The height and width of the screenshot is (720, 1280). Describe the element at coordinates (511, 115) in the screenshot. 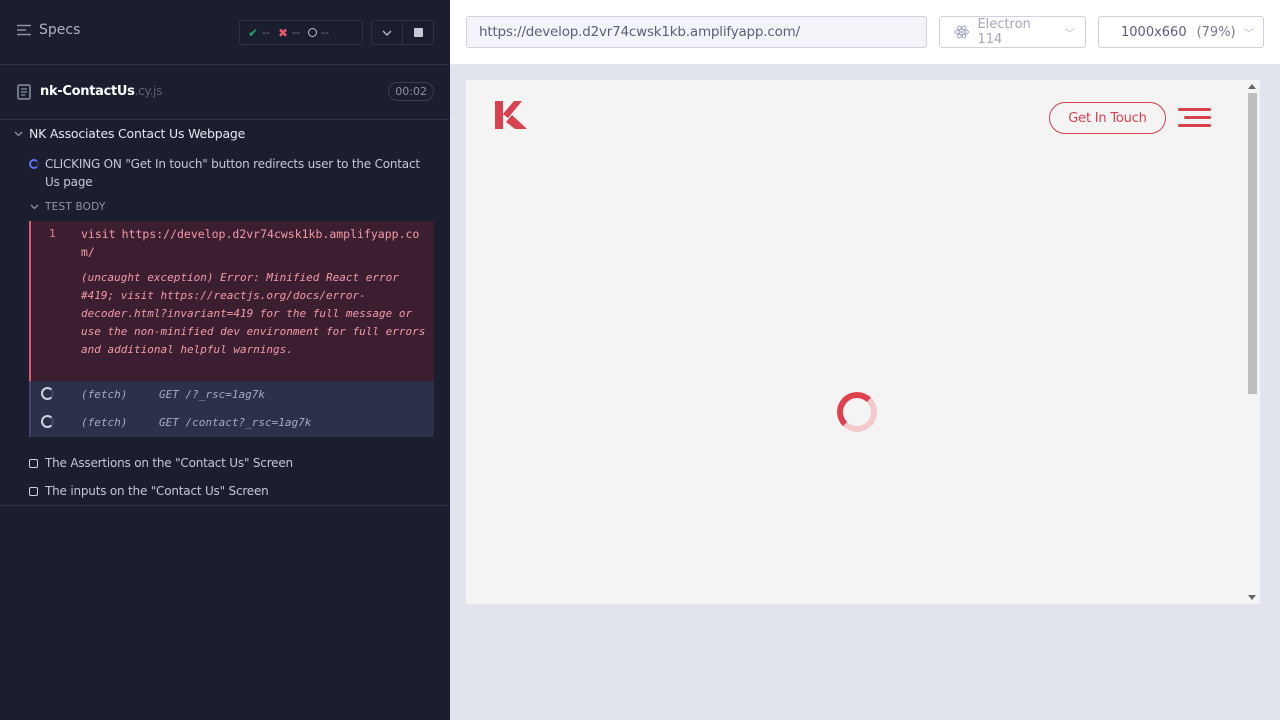

I see `brand-logo` at that location.